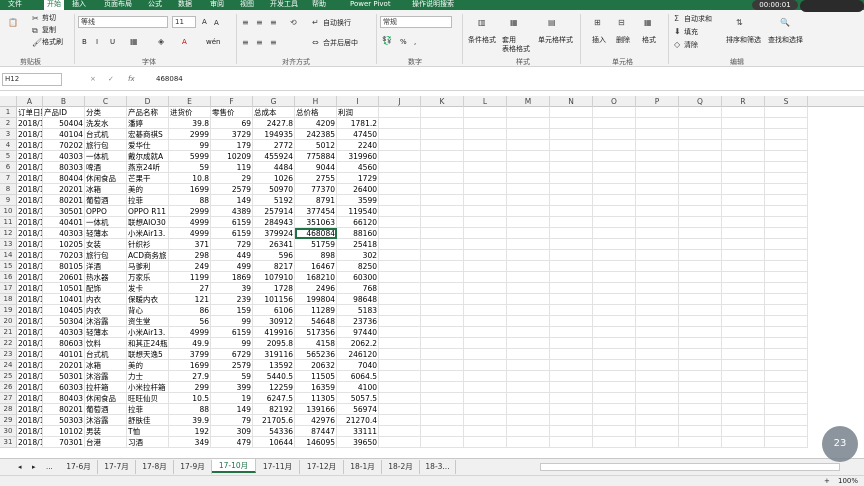 The height and width of the screenshot is (486, 864). I want to click on cell: 40101, so click(64, 354).